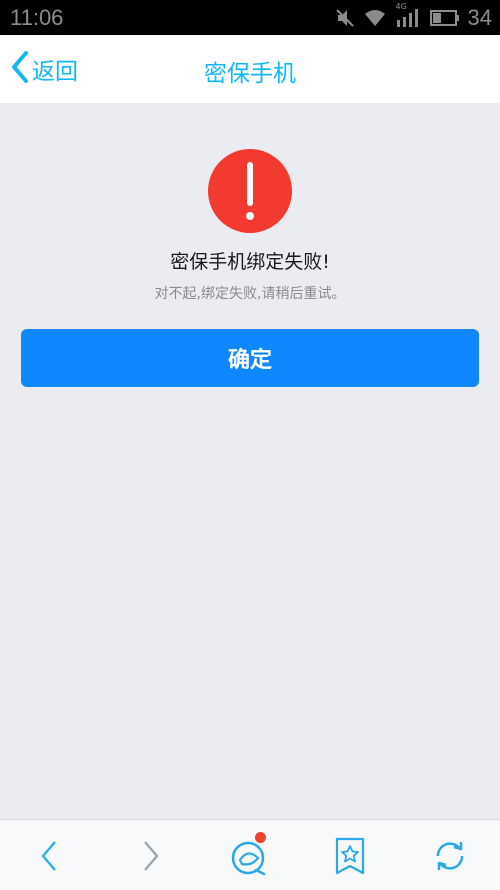 Image resolution: width=500 pixels, height=890 pixels. What do you see at coordinates (250, 191) in the screenshot?
I see `error-icon` at bounding box center [250, 191].